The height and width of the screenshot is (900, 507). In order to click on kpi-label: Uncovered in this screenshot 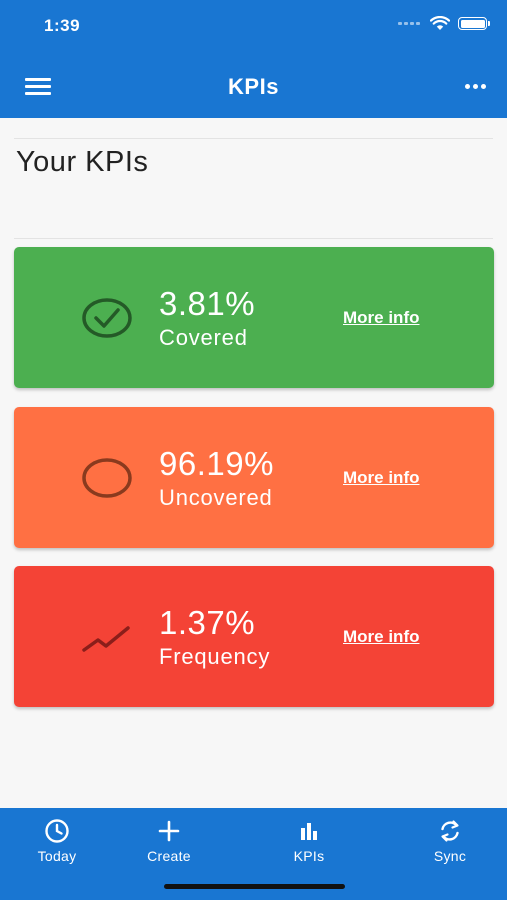, I will do `click(216, 497)`.